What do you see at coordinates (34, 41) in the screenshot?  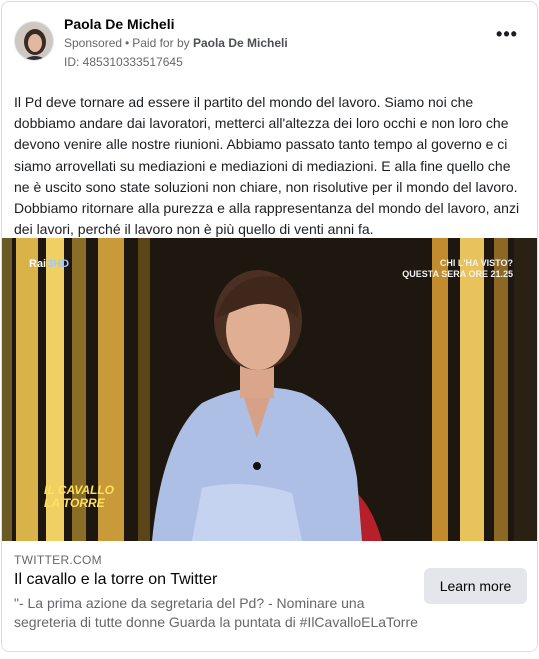 I see `avatar` at bounding box center [34, 41].